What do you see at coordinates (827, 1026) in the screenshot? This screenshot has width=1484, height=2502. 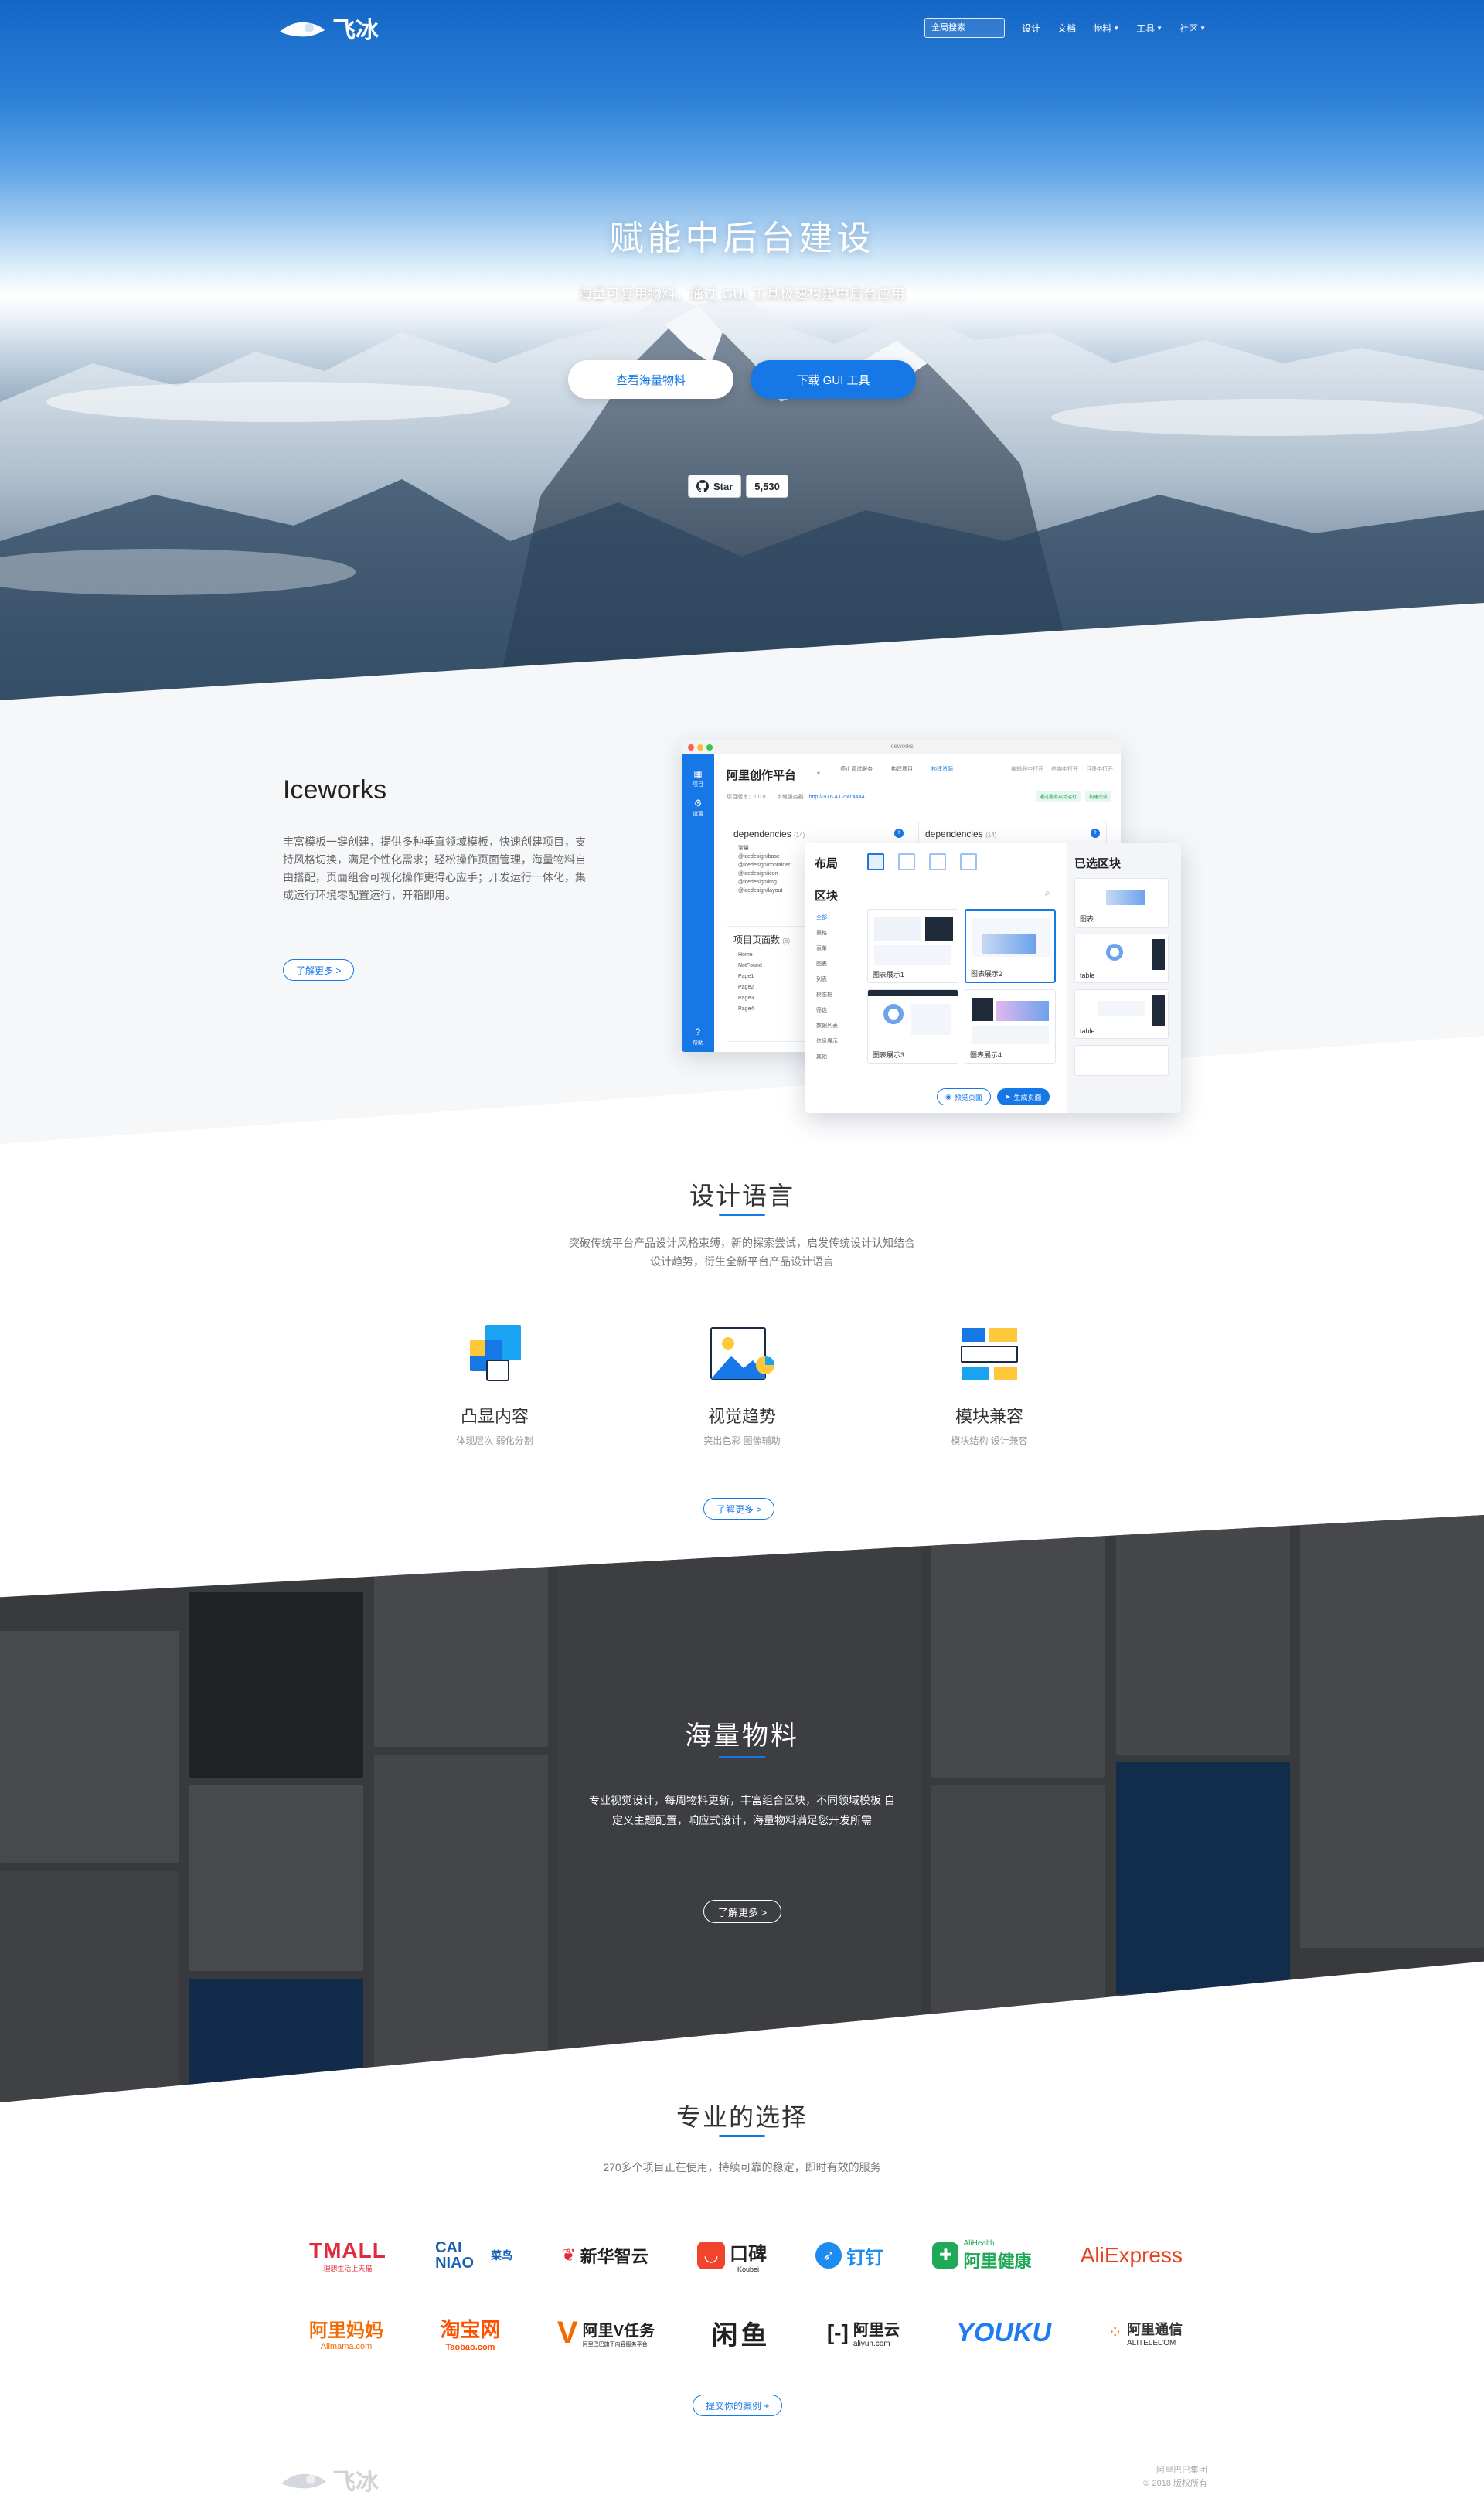 I see `category-item: 数据列表` at bounding box center [827, 1026].